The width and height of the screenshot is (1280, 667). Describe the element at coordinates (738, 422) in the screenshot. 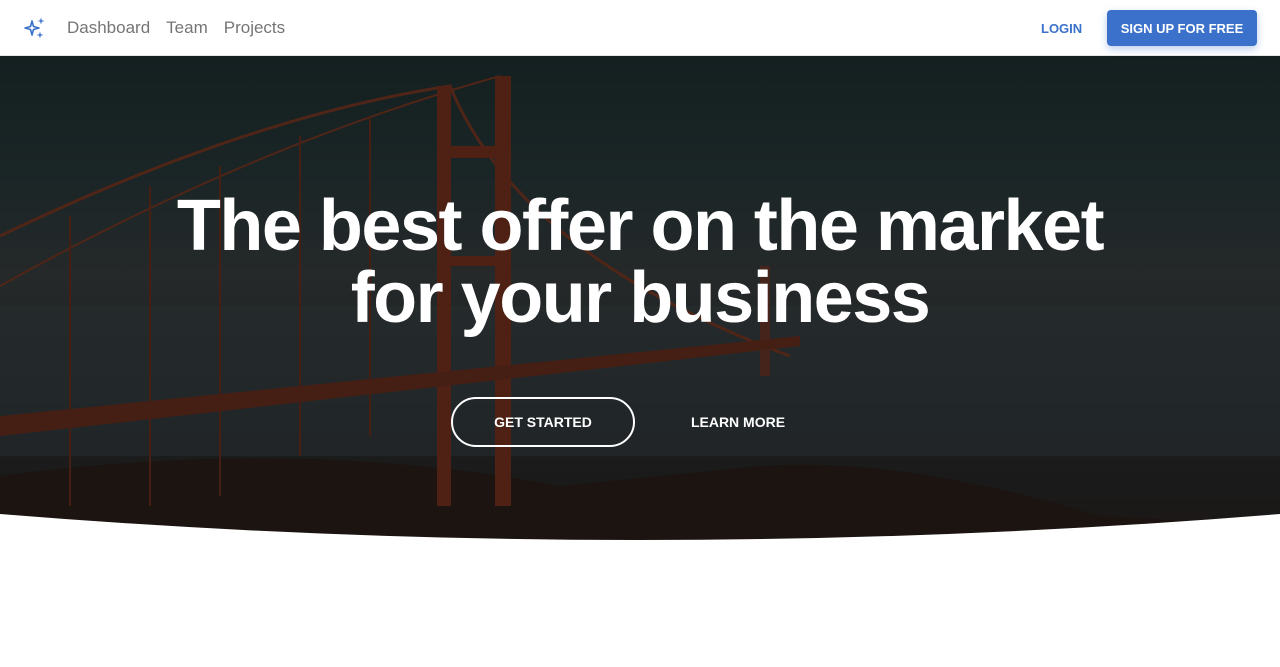

I see `learn-more-button: LEARN MORE` at that location.